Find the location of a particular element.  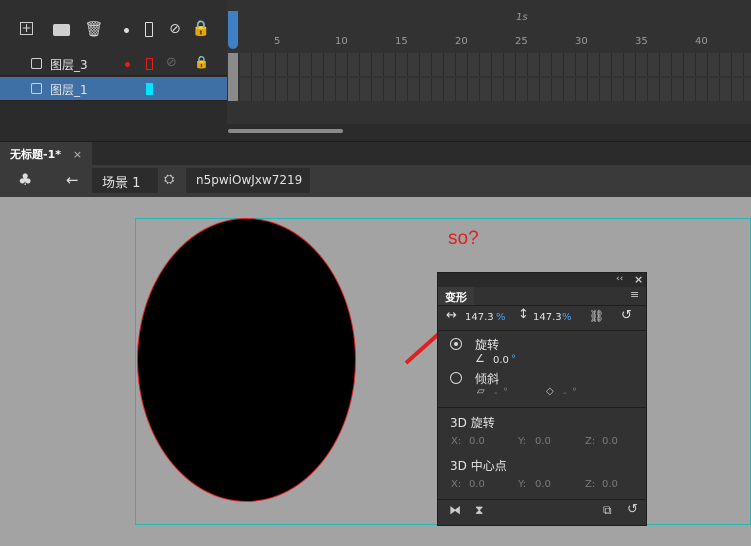

panel-title: 变形 is located at coordinates (456, 296).